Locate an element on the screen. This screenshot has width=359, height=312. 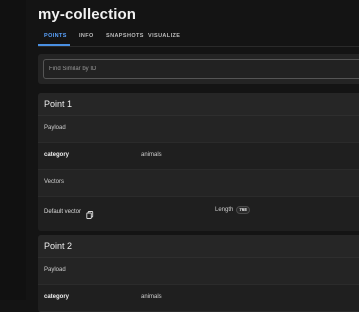
tab-info: INFO is located at coordinates (86, 36).